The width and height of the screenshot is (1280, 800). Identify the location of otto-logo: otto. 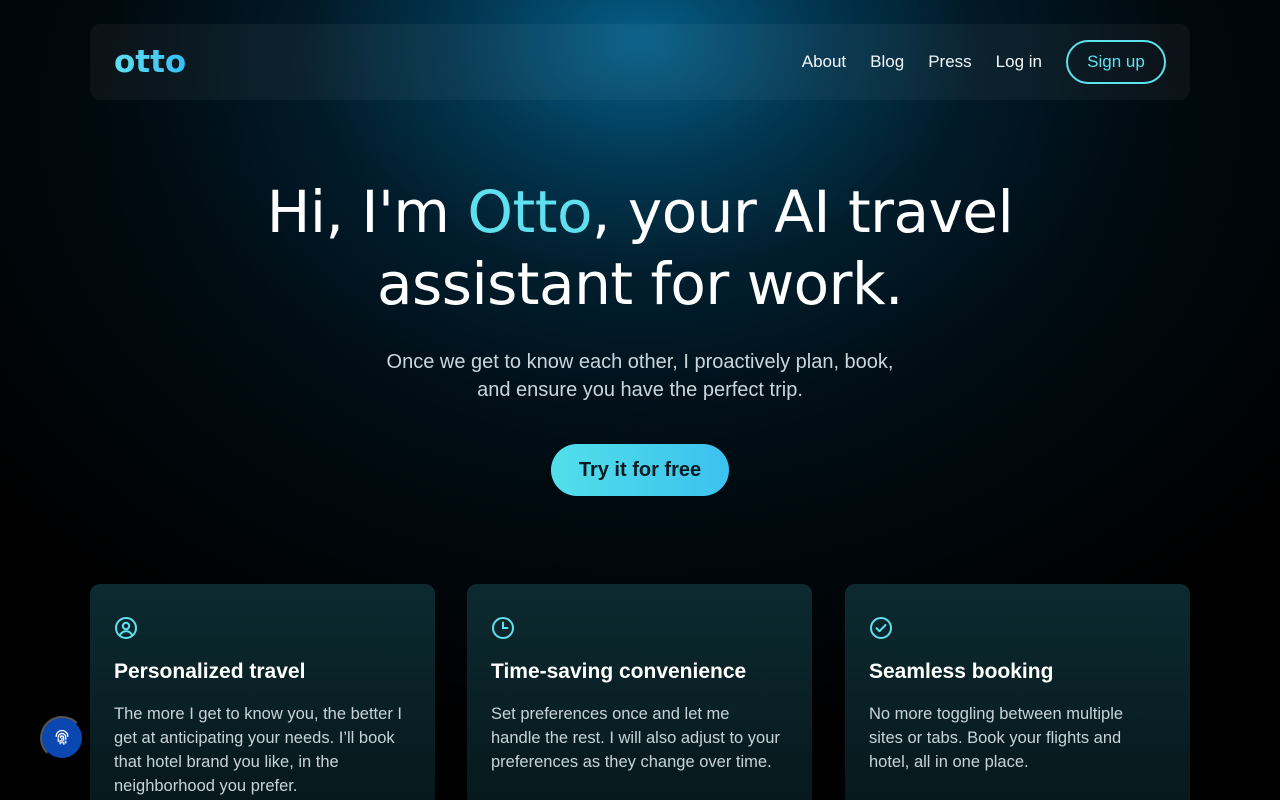
(150, 62).